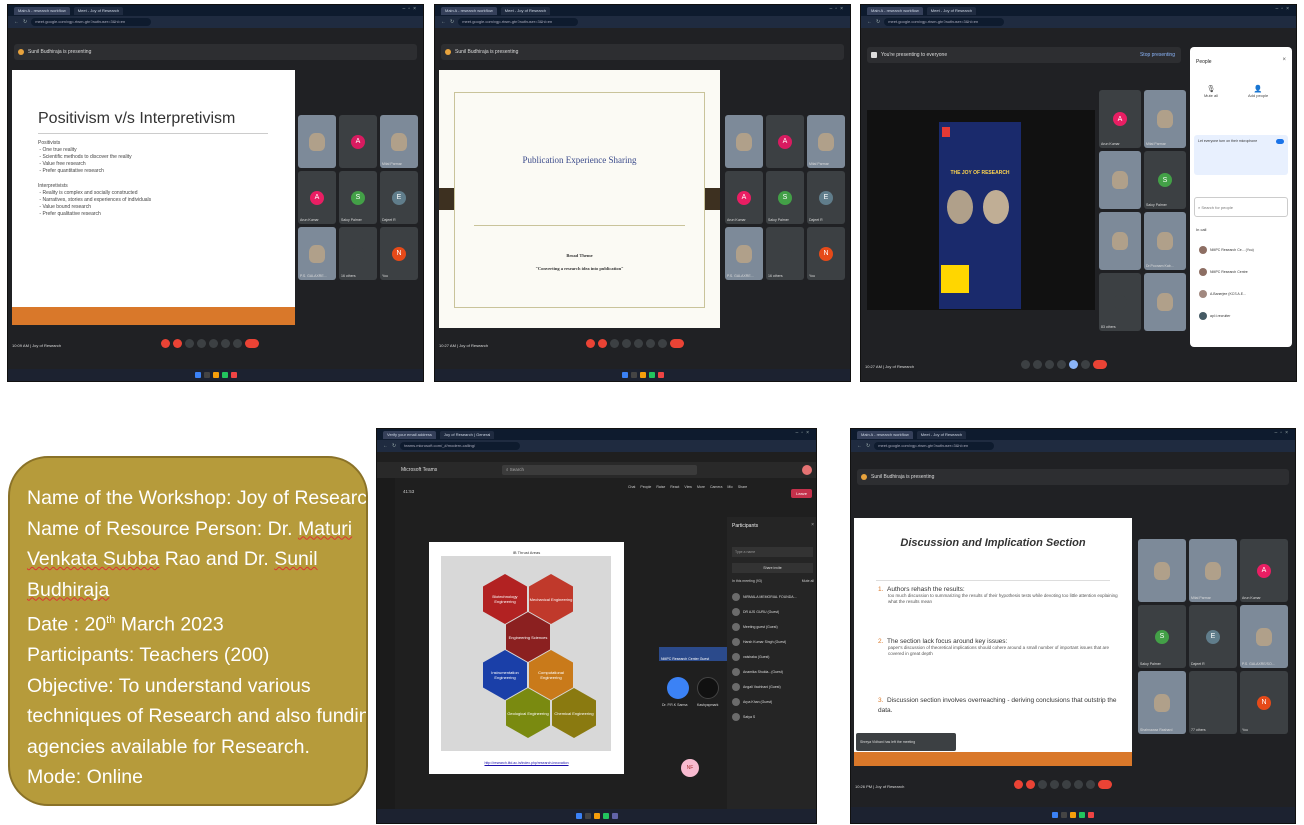  I want to click on search-icon, so click(1064, 815).